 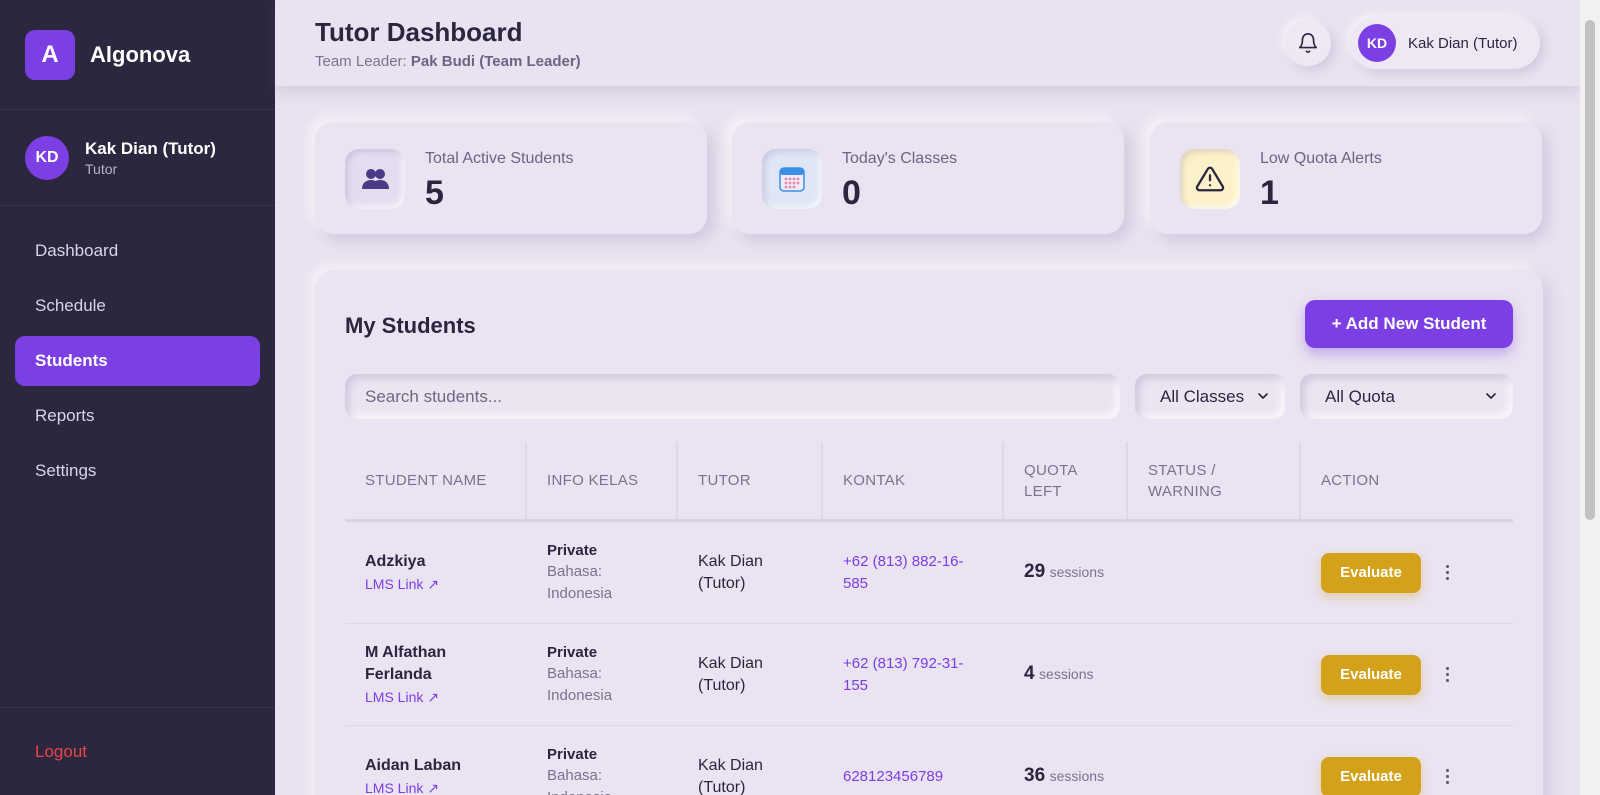 I want to click on sidebar-item-schedule: Schedule, so click(x=137, y=306).